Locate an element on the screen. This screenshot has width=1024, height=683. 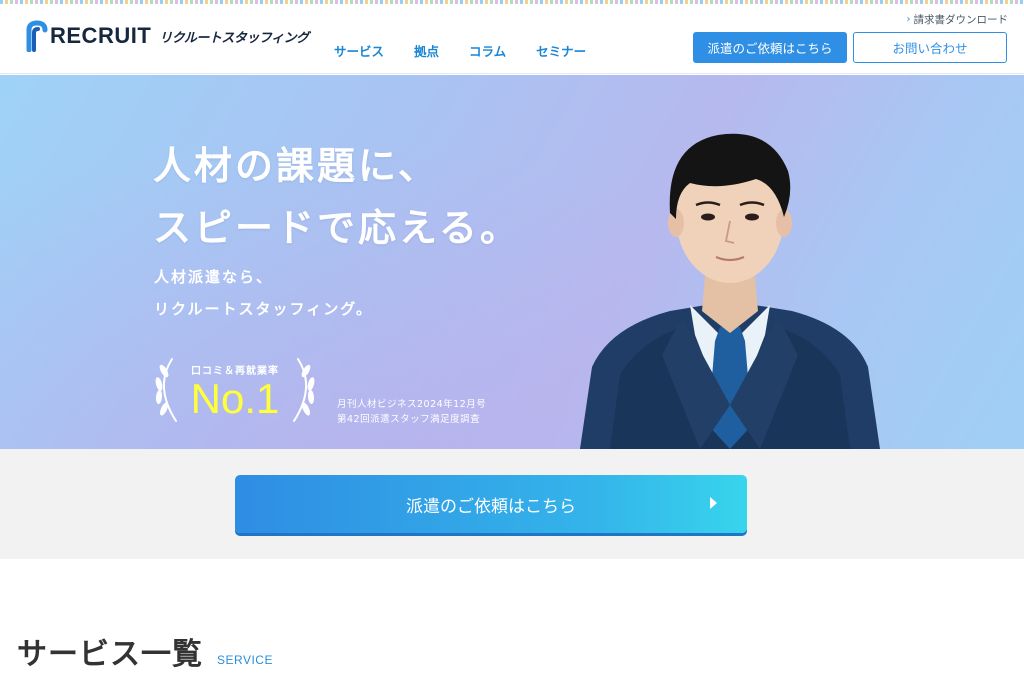
nav-item-locations: 拠点 is located at coordinates (426, 50).